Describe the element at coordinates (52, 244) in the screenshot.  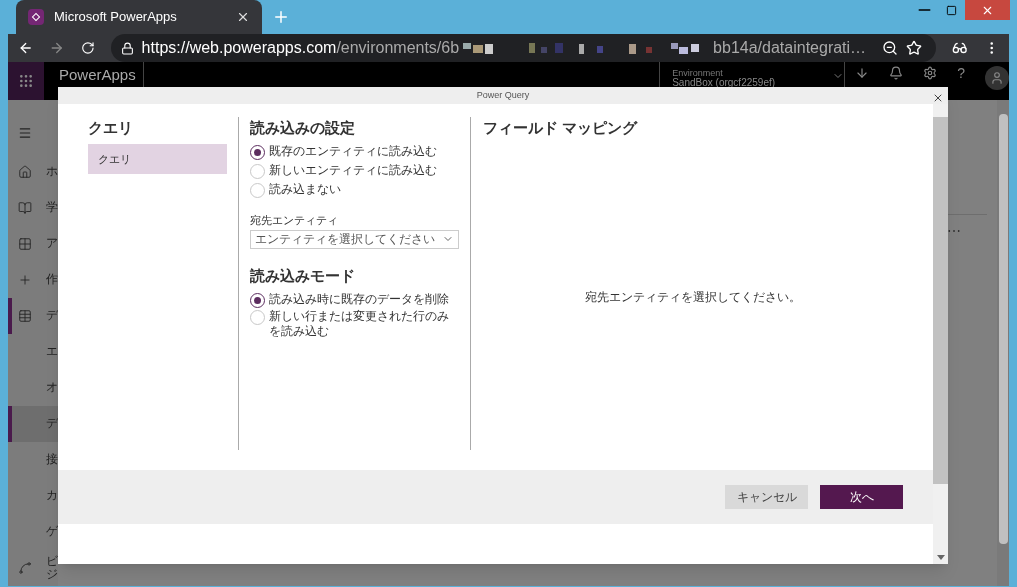
I see `sidebar-label: ア` at that location.